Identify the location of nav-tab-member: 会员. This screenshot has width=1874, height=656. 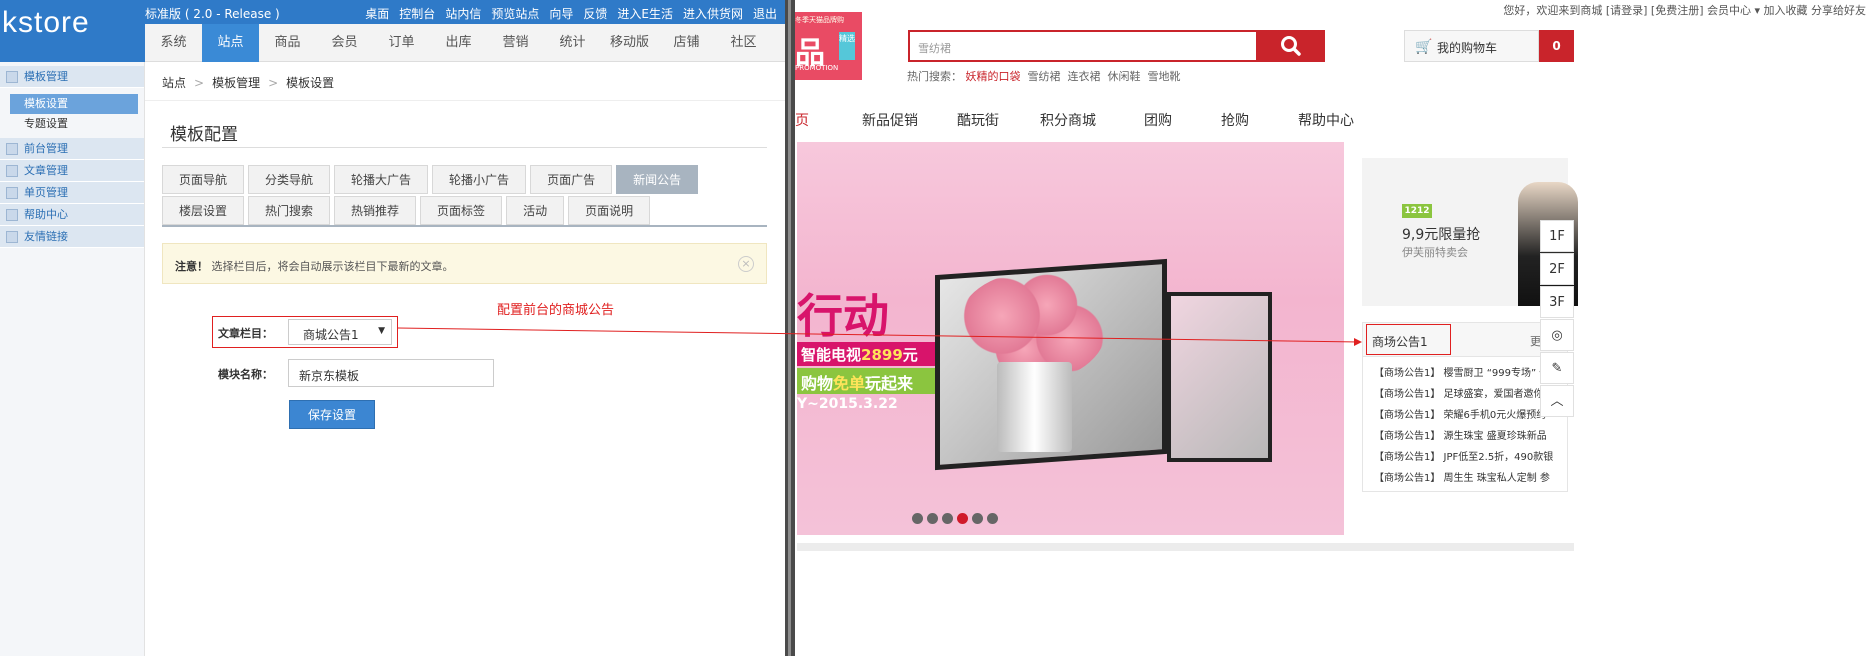
(344, 43).